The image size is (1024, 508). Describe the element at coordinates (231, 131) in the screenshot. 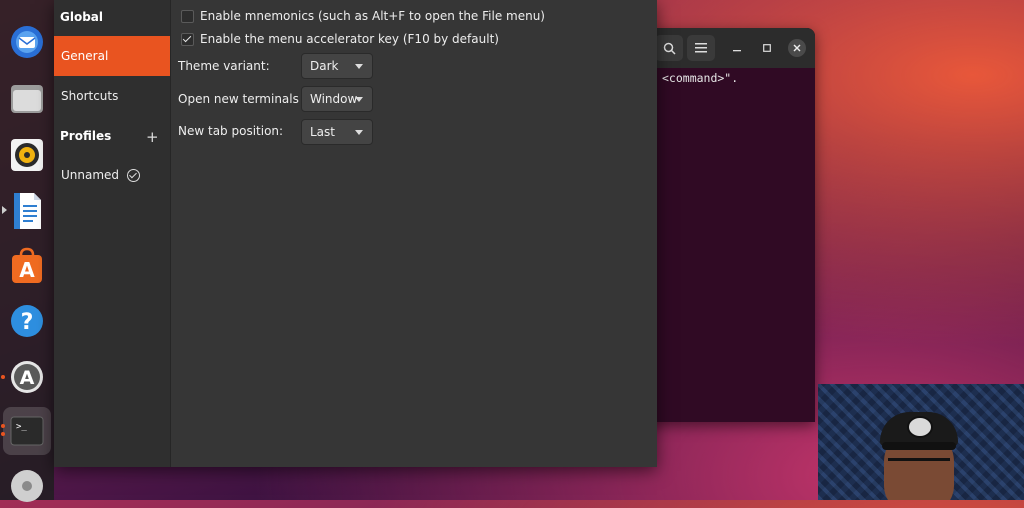

I see `new-tab-position-label: New tab position:` at that location.